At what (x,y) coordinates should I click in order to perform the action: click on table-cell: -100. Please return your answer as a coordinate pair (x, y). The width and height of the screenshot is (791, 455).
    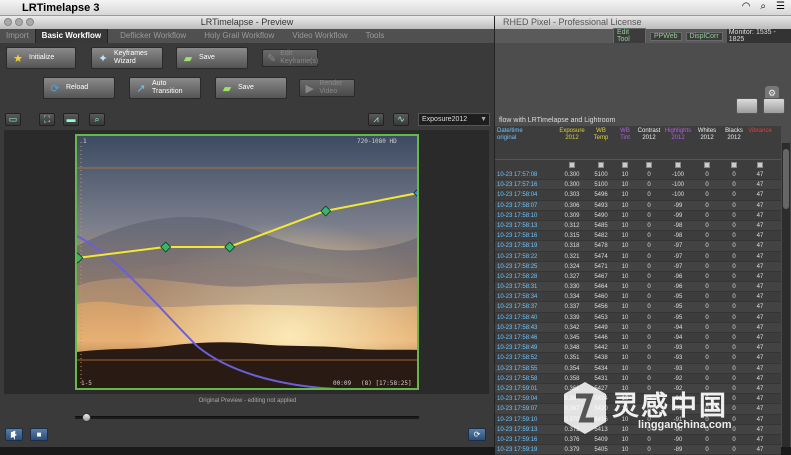
    Looking at the image, I should click on (677, 195).